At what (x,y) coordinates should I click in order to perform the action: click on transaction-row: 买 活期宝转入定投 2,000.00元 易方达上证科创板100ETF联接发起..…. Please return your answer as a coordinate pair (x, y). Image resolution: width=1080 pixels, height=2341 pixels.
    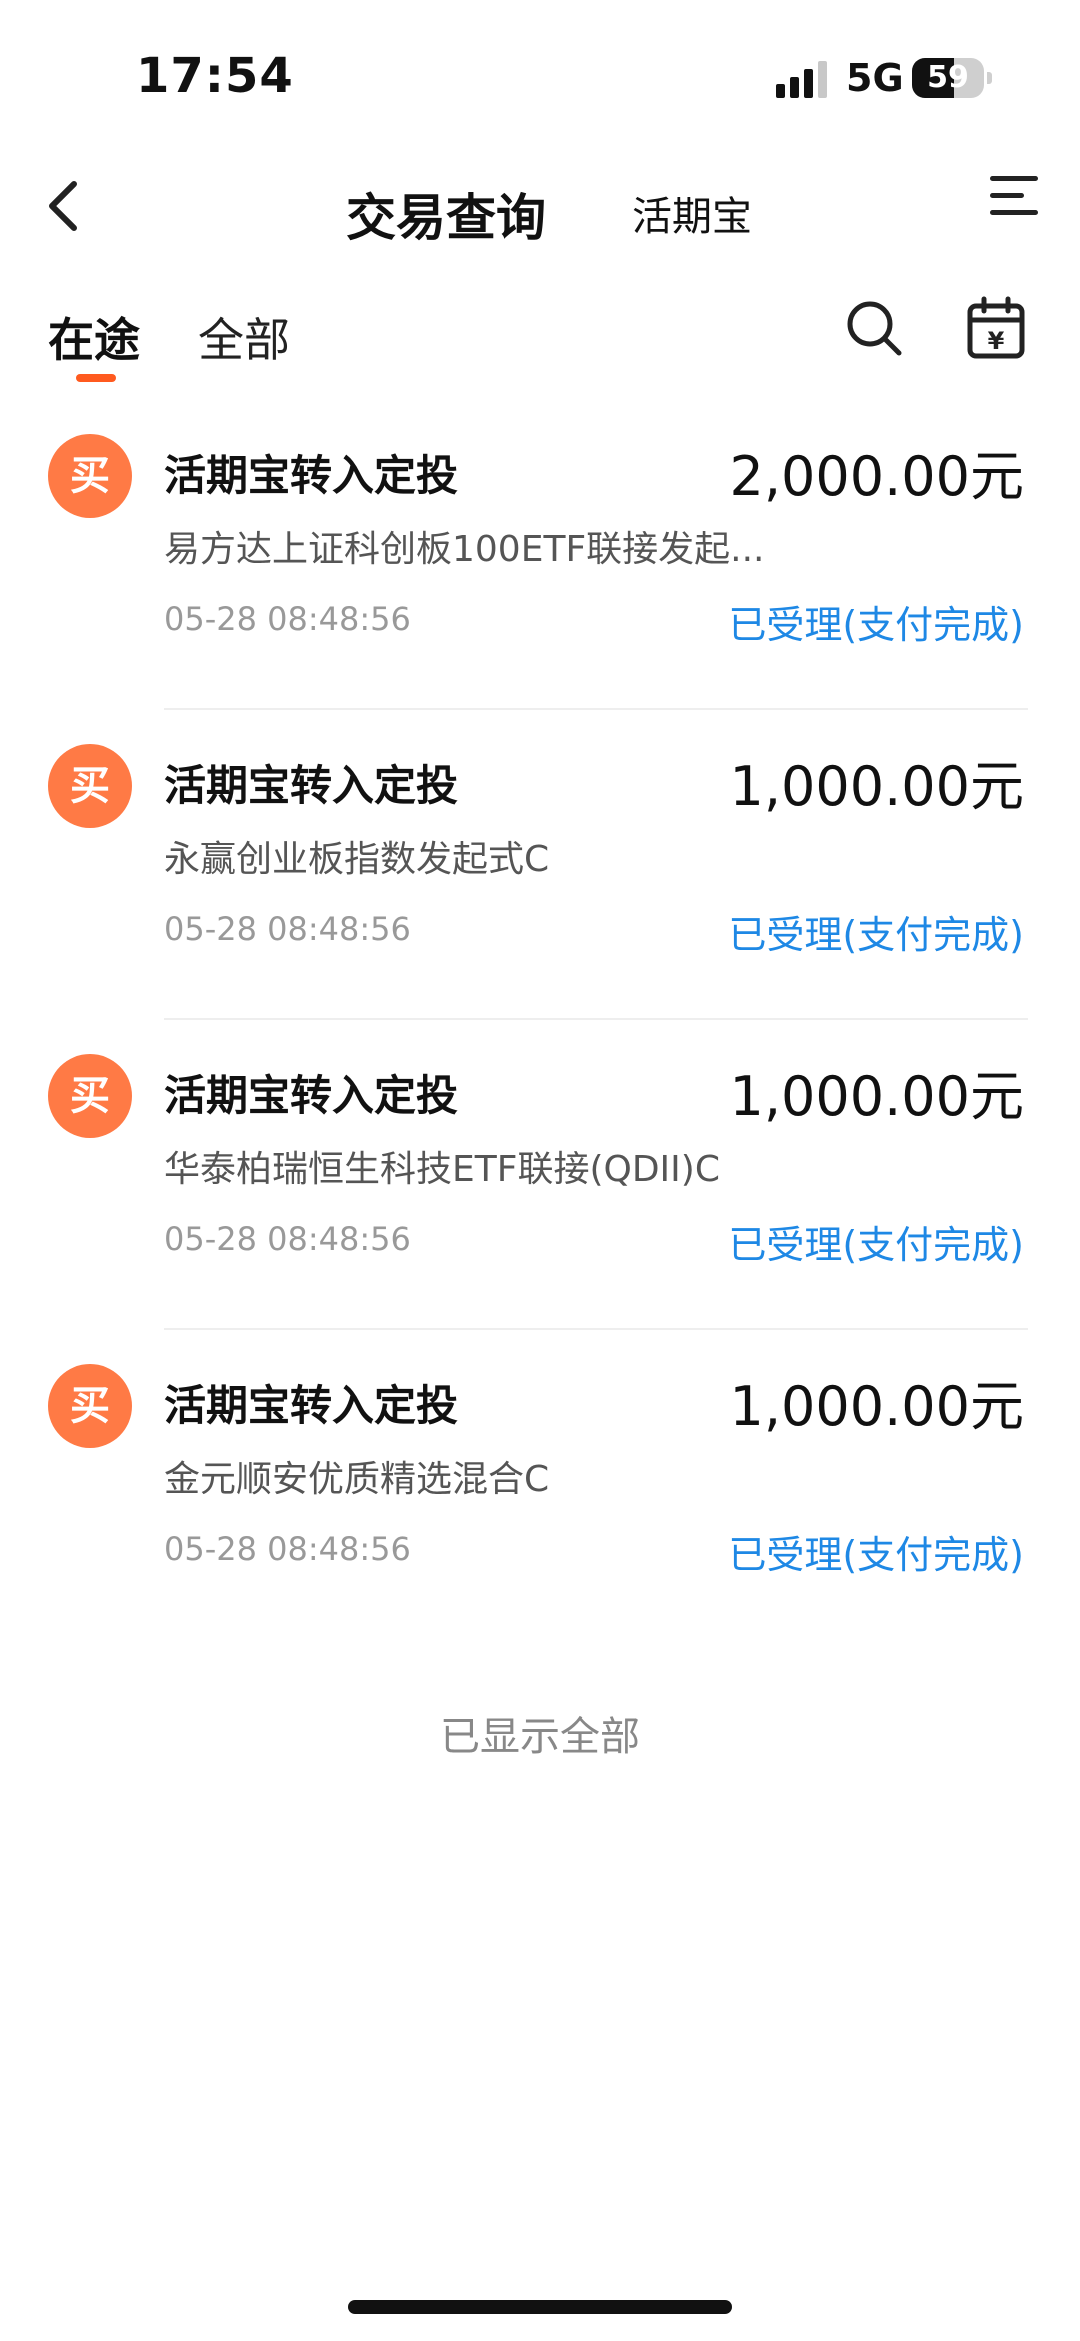
    Looking at the image, I should click on (540, 555).